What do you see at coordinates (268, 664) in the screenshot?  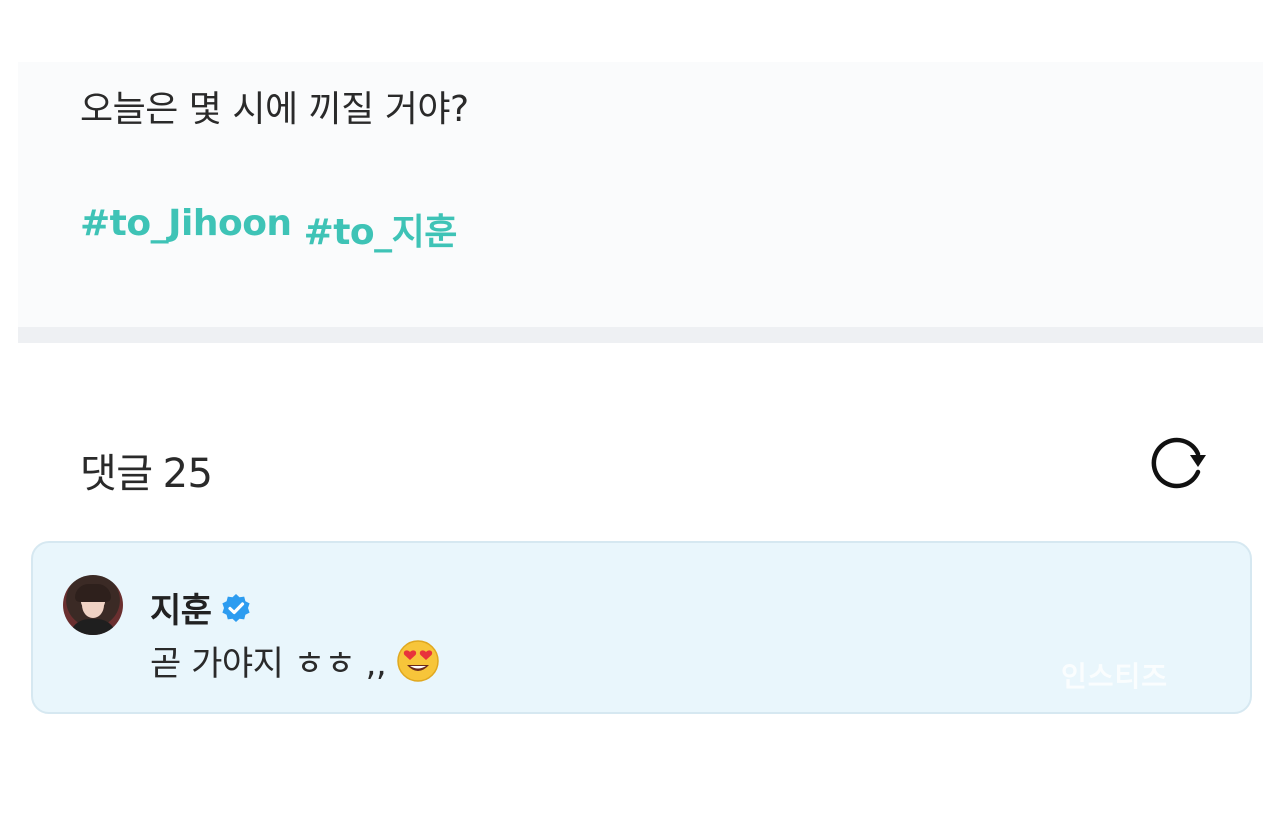 I see `comment-text: 곧 가야지 ㅎㅎ ,,` at bounding box center [268, 664].